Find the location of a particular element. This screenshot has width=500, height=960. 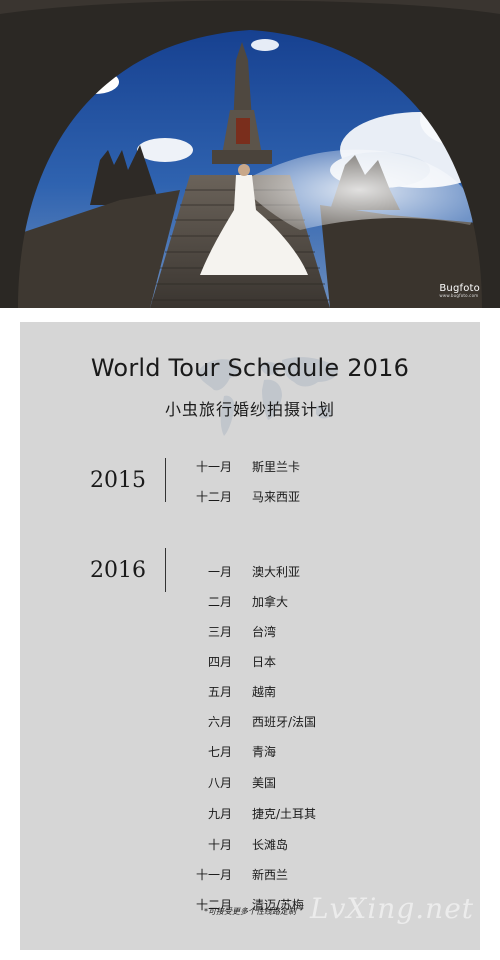

destination-label: 日本 is located at coordinates (264, 662).